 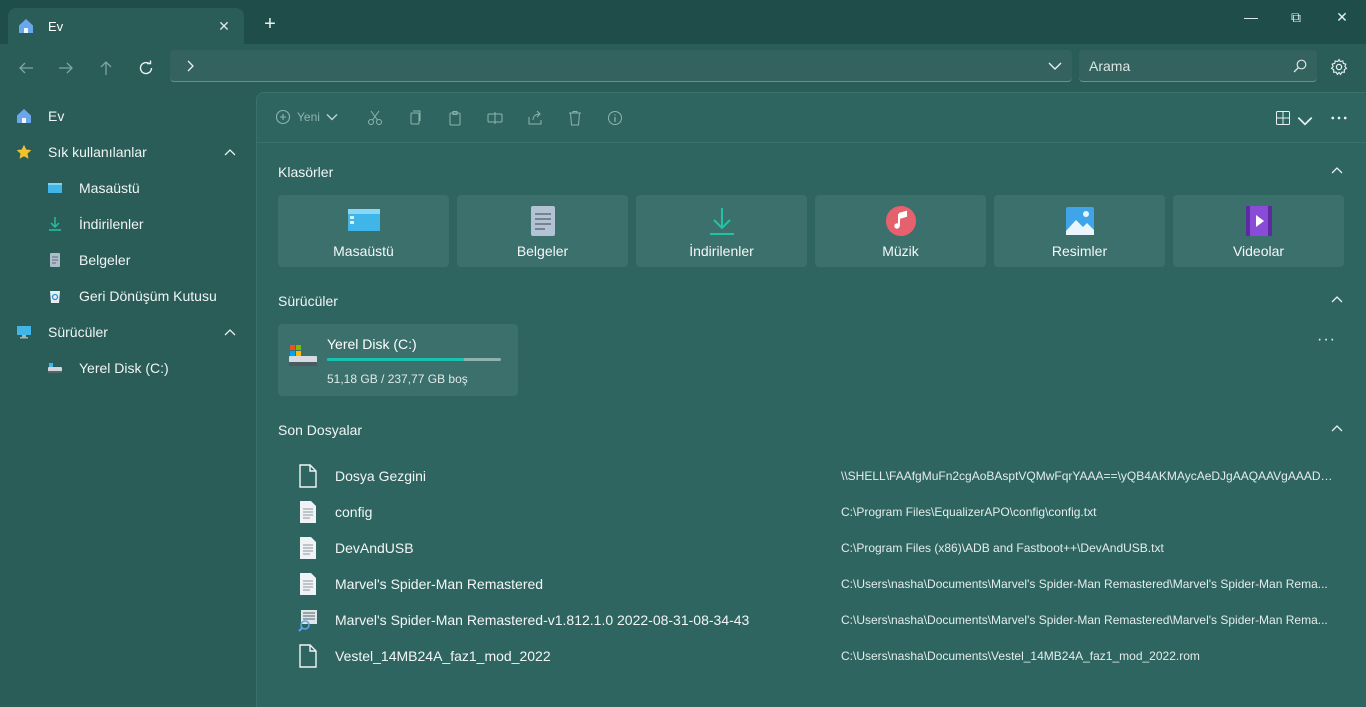 What do you see at coordinates (901, 221) in the screenshot?
I see `music-icon` at bounding box center [901, 221].